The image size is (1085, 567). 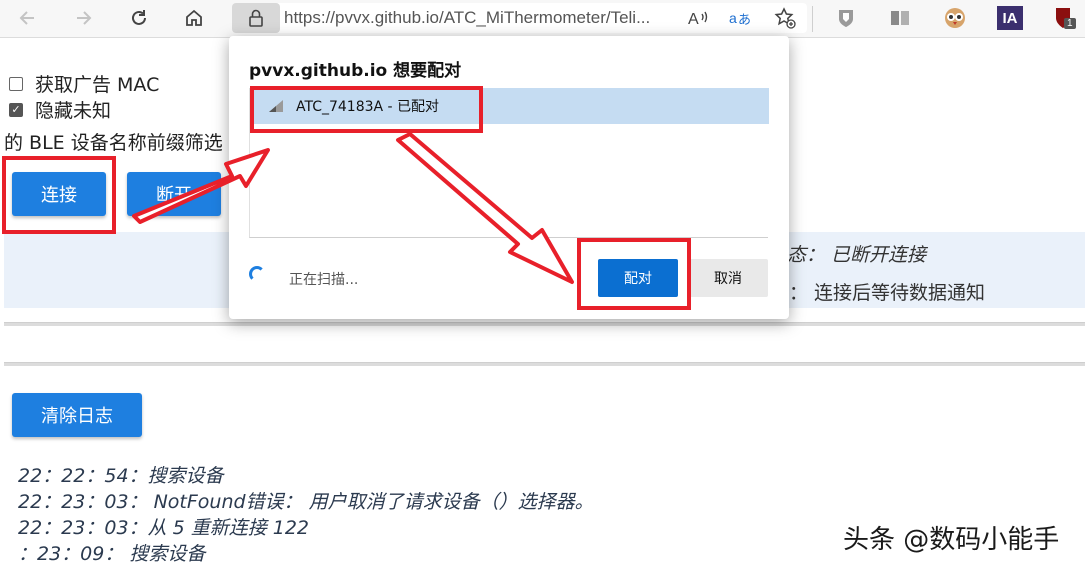 What do you see at coordinates (744, 20) in the screenshot?
I see `svg-text: あ` at bounding box center [744, 20].